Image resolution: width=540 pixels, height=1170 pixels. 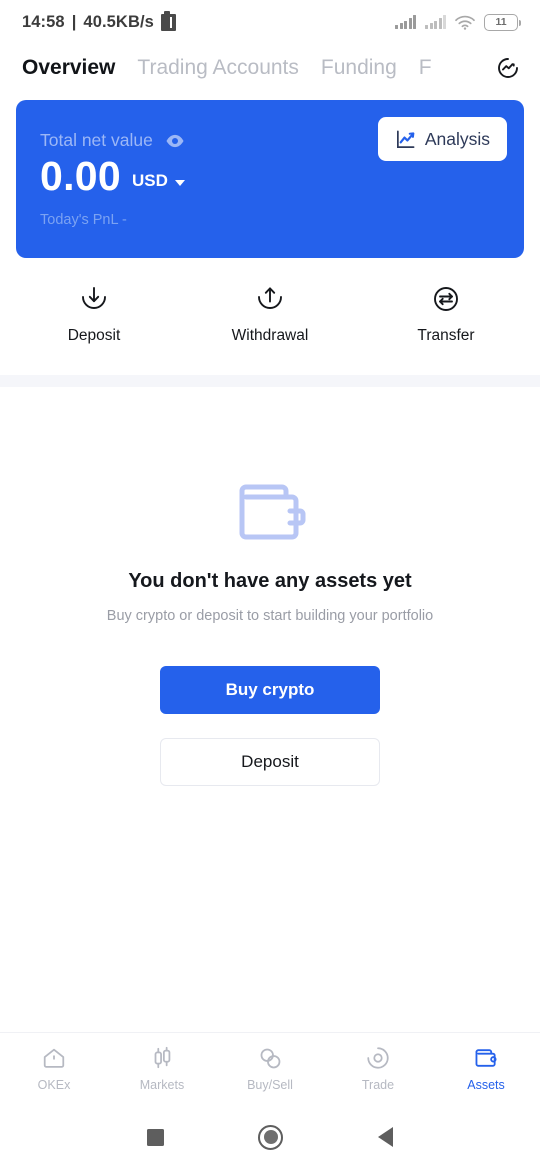 I want to click on wifi-icon, so click(x=465, y=22).